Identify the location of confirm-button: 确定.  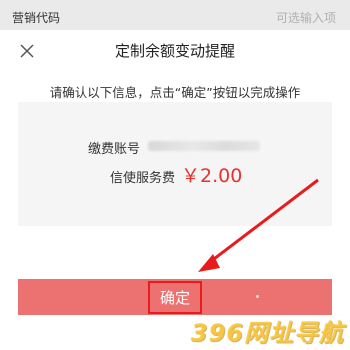
(175, 297).